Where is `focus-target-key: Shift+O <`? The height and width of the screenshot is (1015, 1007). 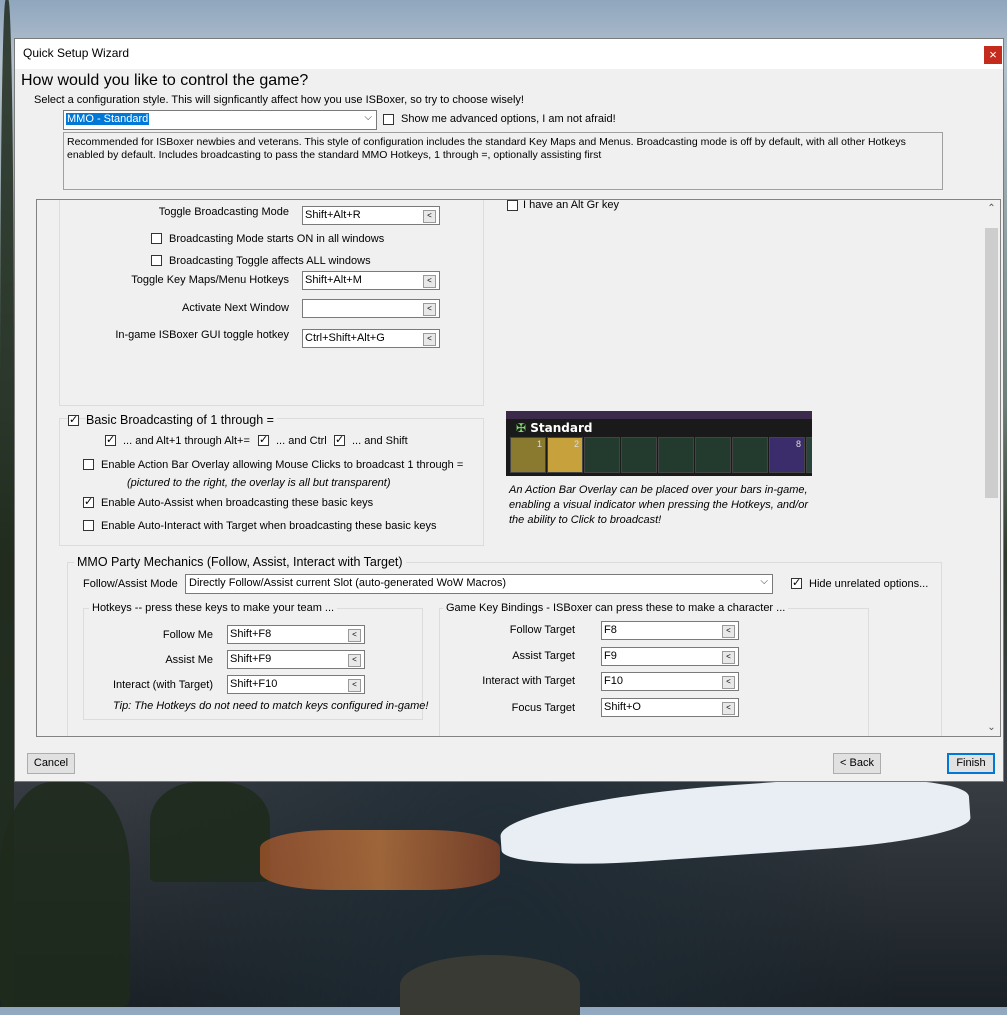 focus-target-key: Shift+O < is located at coordinates (670, 707).